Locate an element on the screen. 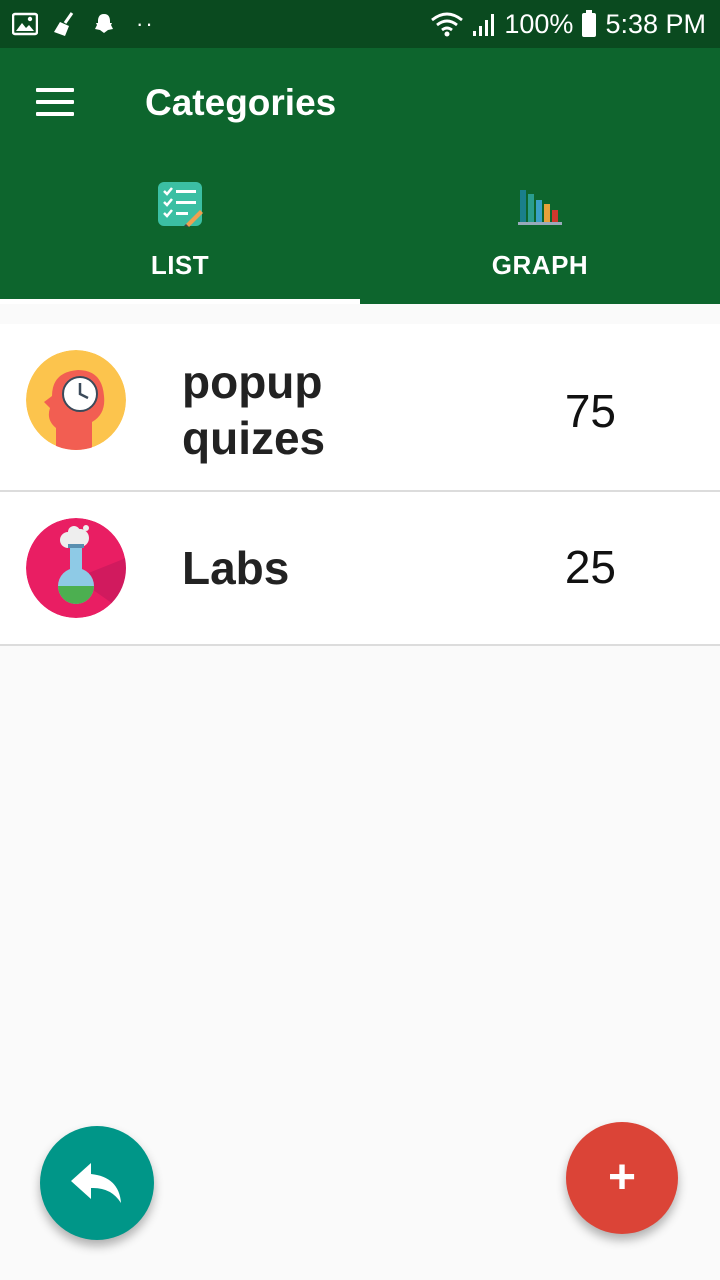 The image size is (720, 1280). plus-icon: + is located at coordinates (622, 1177).